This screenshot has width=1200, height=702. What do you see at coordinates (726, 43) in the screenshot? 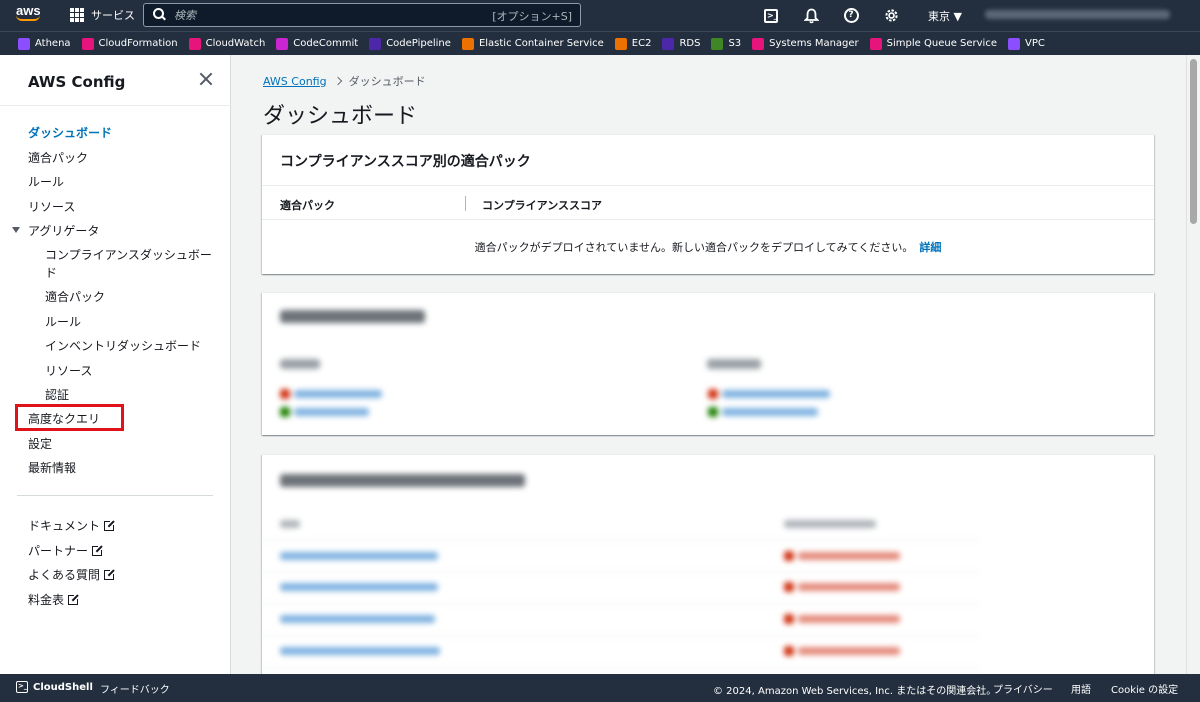
I see `favorite-s3: S3` at bounding box center [726, 43].